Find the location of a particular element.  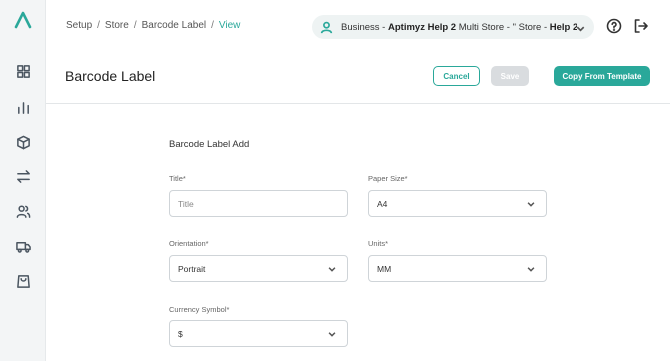

copy-from-template-button: Copy From Template is located at coordinates (602, 76).